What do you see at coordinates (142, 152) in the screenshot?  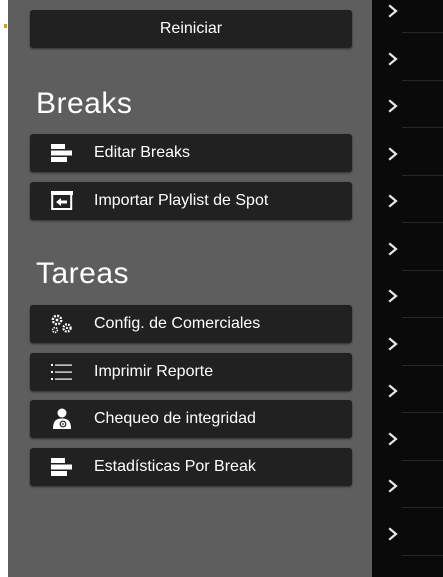 I see `edit-breaks-label: Editar Breaks` at bounding box center [142, 152].